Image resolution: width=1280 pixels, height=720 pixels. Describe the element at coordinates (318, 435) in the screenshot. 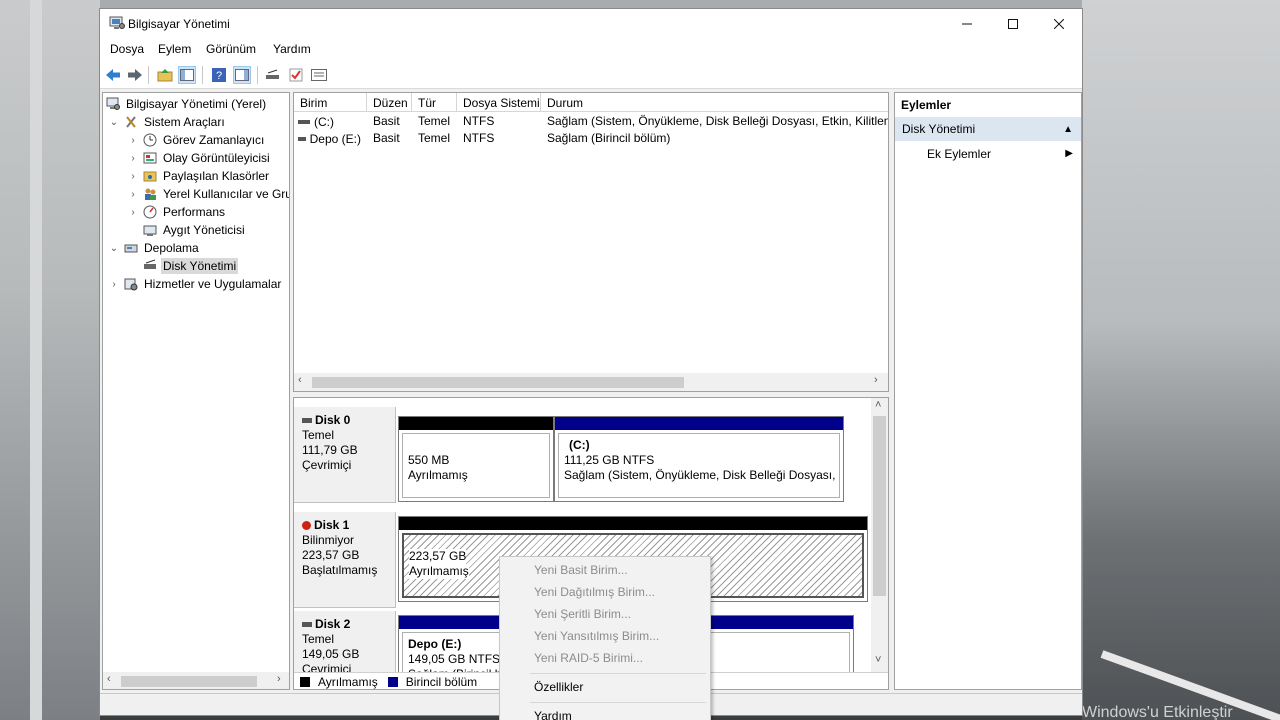

I see `disk-type: Temel` at that location.